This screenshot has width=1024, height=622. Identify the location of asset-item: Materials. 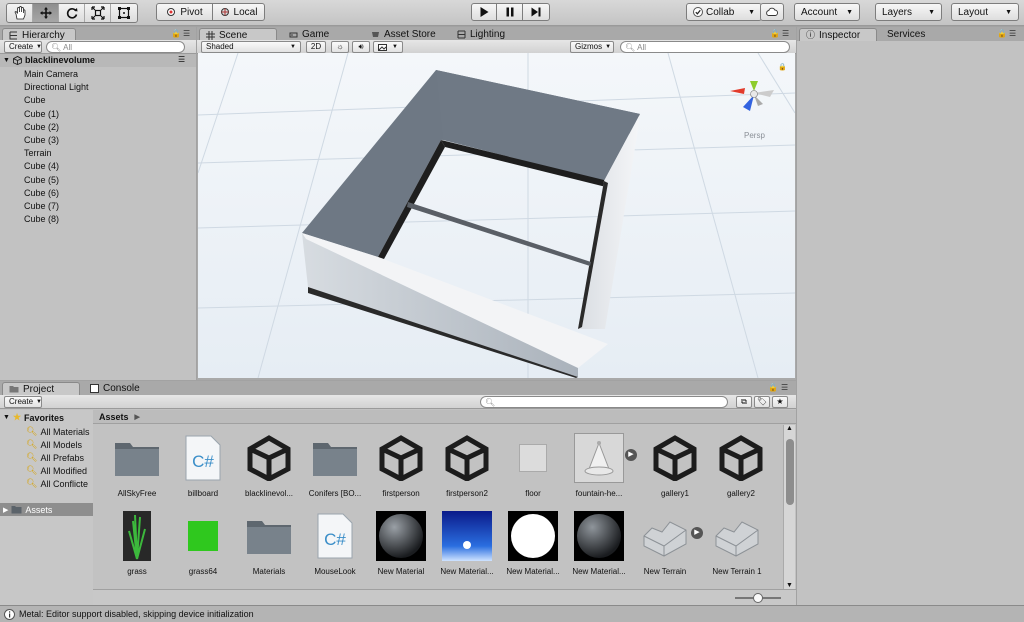
(269, 543).